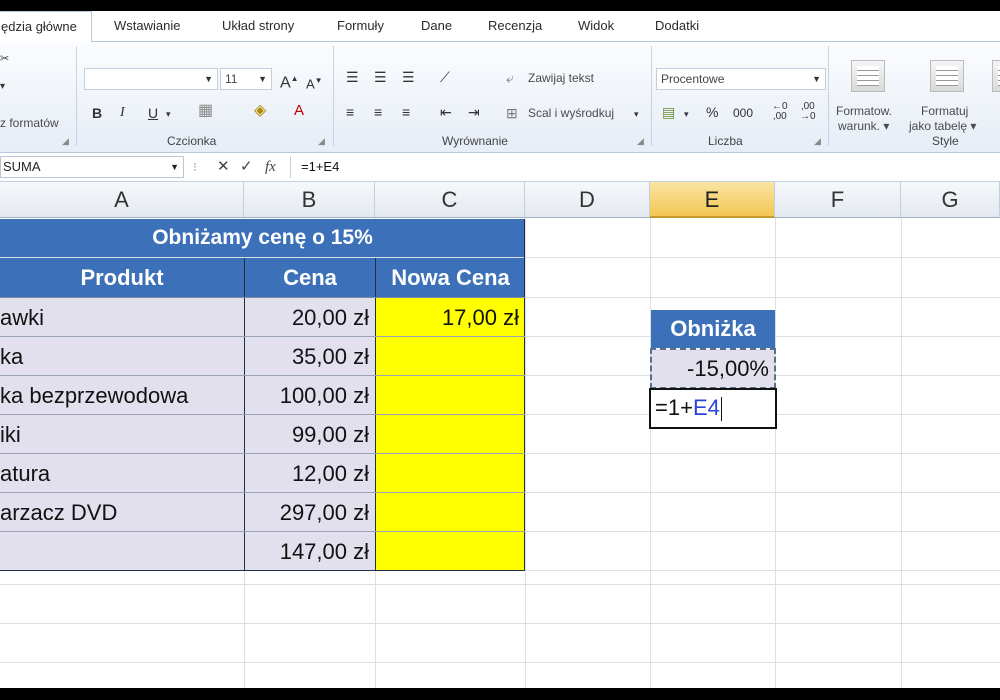 The image size is (1000, 700). What do you see at coordinates (122, 434) in the screenshot?
I see `table-row-product: iki` at bounding box center [122, 434].